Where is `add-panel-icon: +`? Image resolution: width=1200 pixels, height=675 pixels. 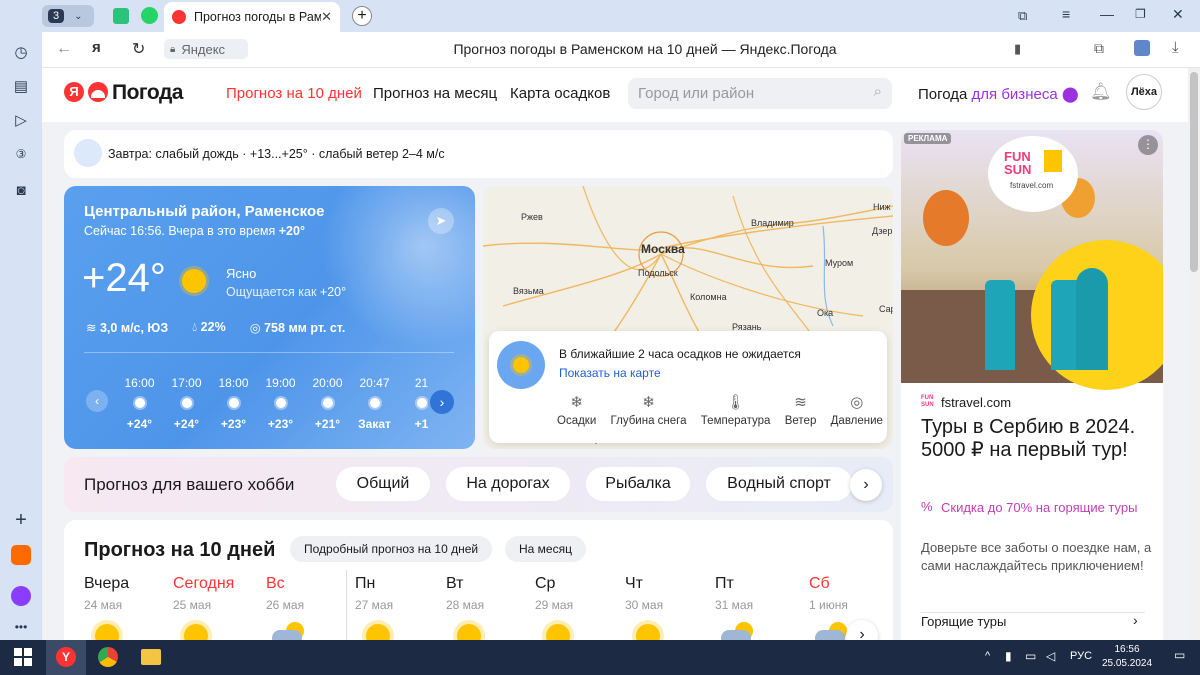 add-panel-icon: + is located at coordinates (21, 520).